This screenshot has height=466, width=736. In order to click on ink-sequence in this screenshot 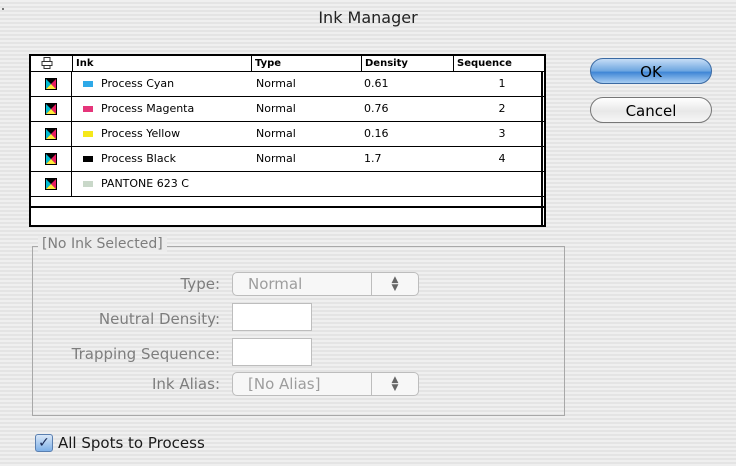, I will do `click(502, 184)`.